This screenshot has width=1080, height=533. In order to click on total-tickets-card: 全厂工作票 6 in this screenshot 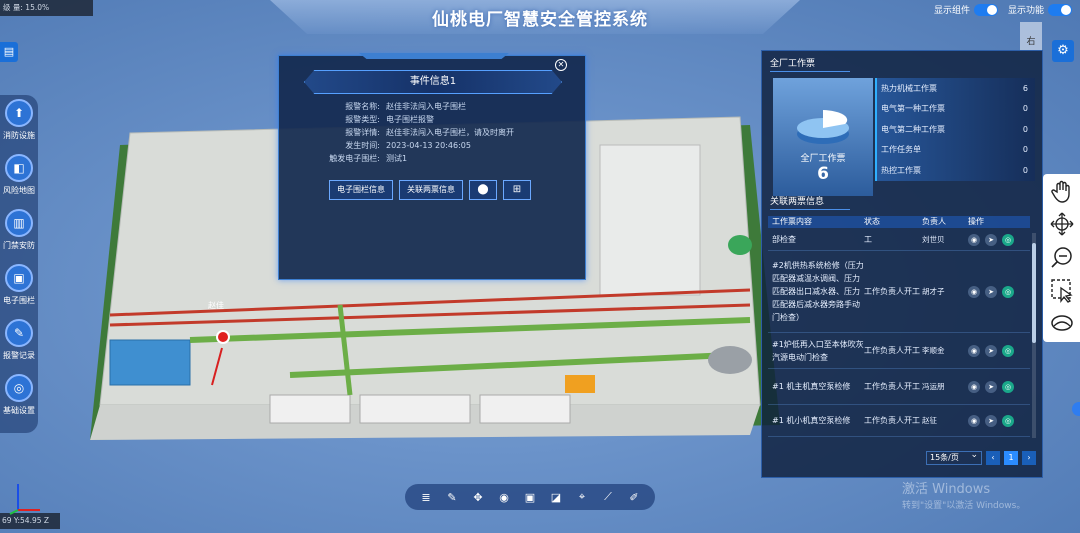, I will do `click(823, 137)`.